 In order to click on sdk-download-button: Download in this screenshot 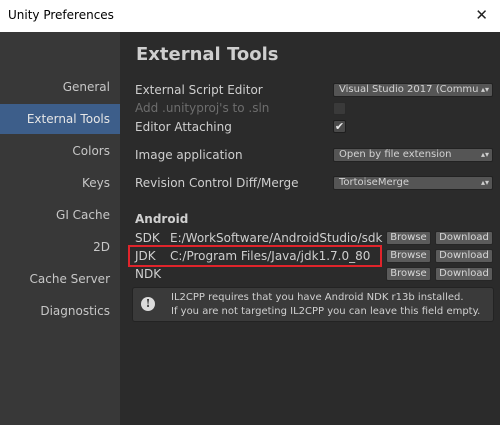, I will do `click(464, 238)`.